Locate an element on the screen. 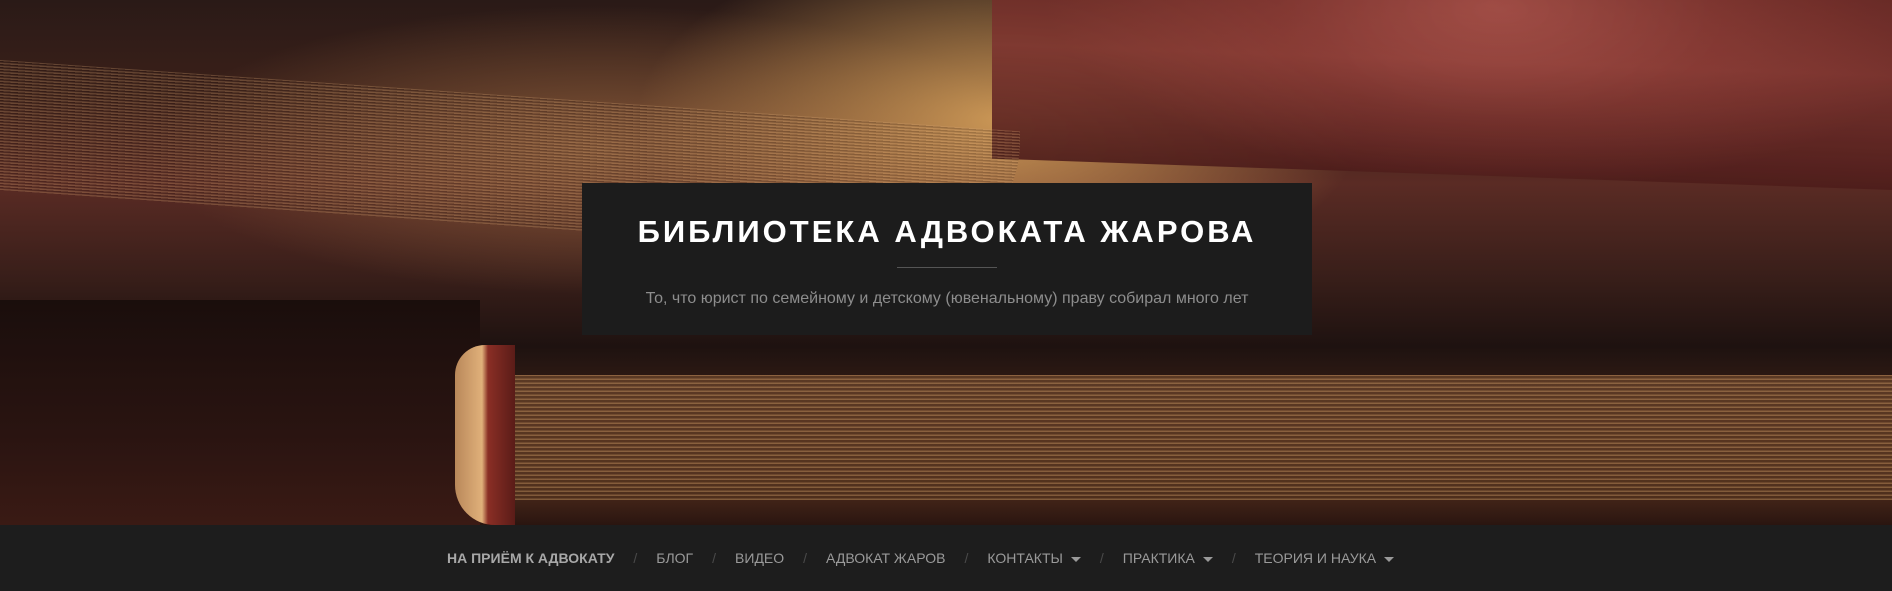 This screenshot has height=591, width=1892. nav-item-video: ВИДЕО is located at coordinates (759, 558).